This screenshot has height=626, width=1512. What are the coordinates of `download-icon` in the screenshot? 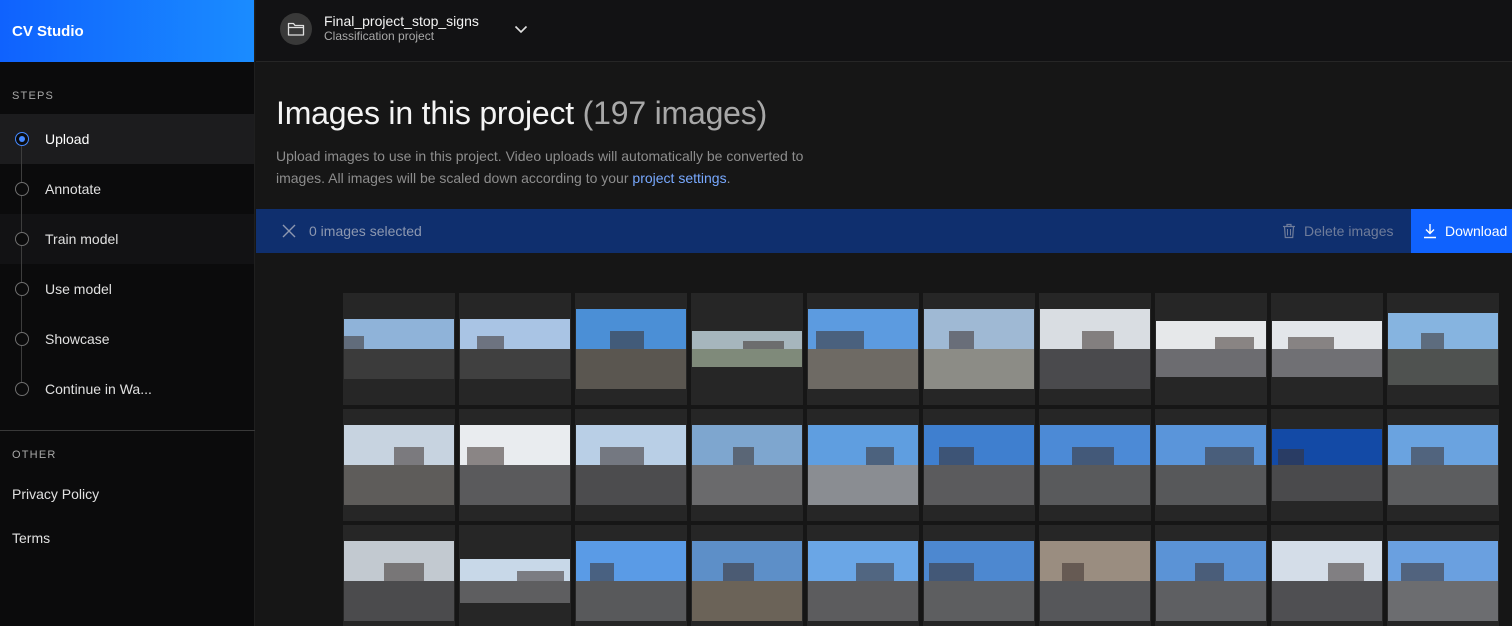 It's located at (1430, 231).